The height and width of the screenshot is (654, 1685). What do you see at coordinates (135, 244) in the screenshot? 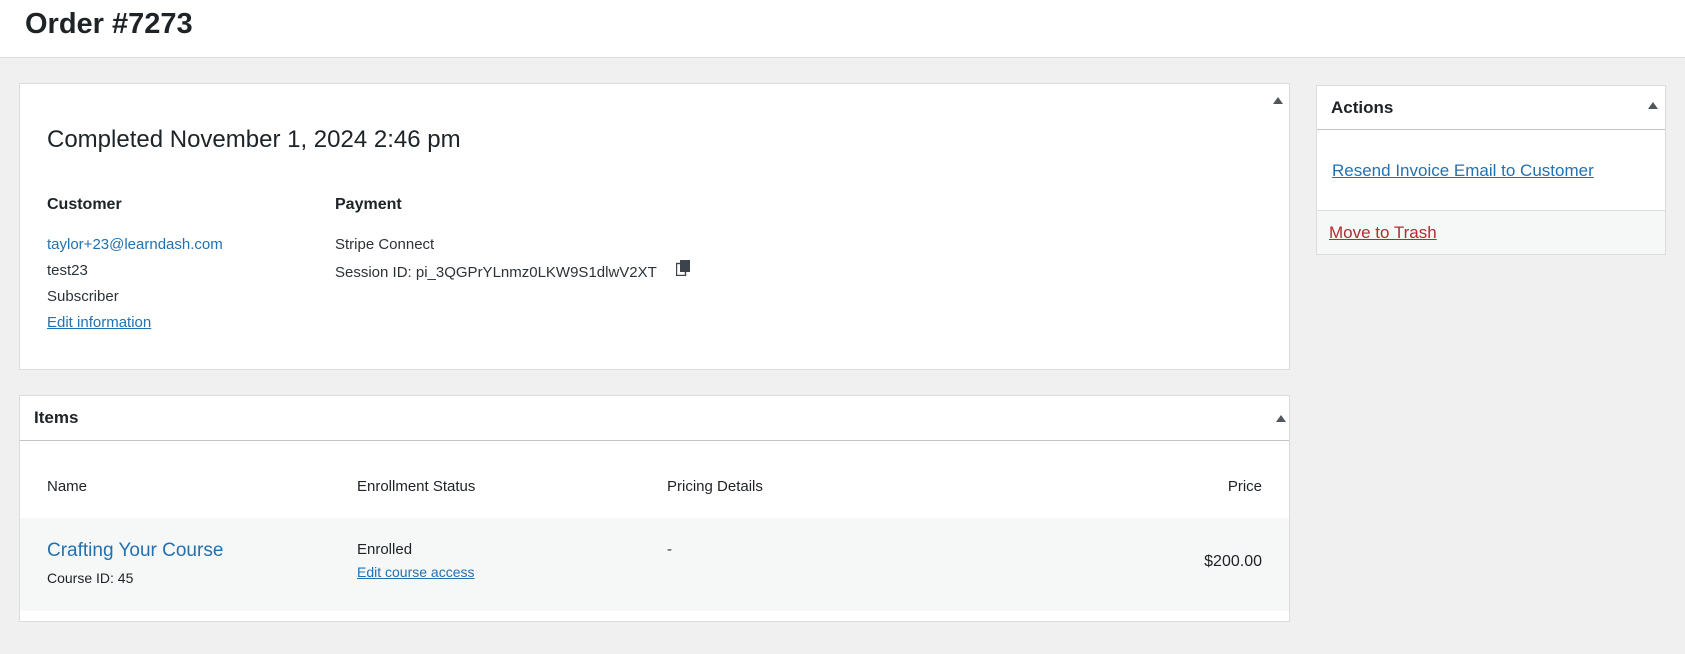
I see `customer-email-link: taylor+23@learndash.com` at bounding box center [135, 244].